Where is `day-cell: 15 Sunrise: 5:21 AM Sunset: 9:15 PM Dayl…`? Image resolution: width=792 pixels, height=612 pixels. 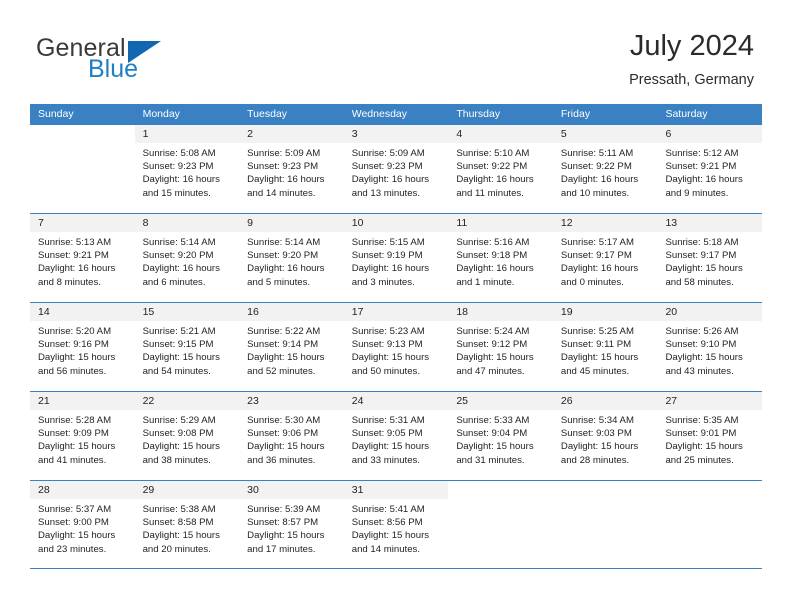 day-cell: 15 Sunrise: 5:21 AM Sunset: 9:15 PM Dayl… is located at coordinates (187, 347).